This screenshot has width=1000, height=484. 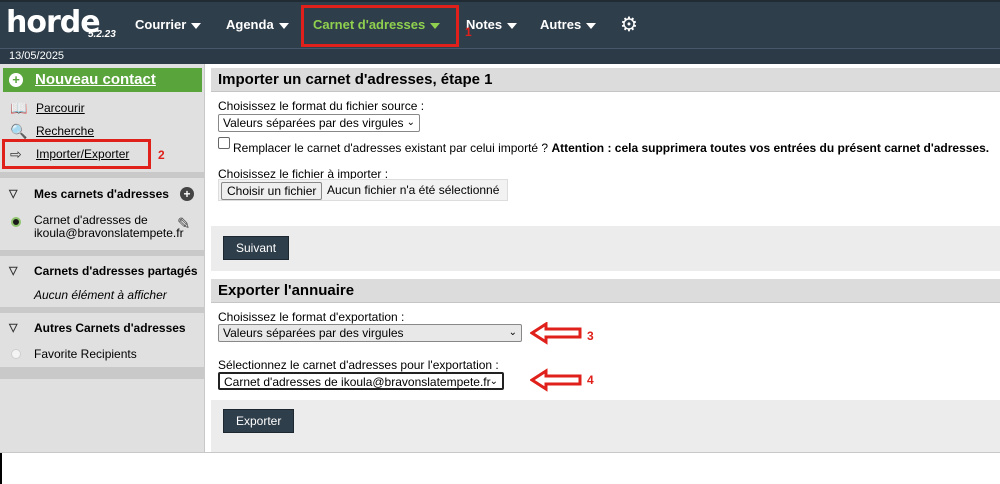 I want to click on nav-autres-label: Autres, so click(x=561, y=24).